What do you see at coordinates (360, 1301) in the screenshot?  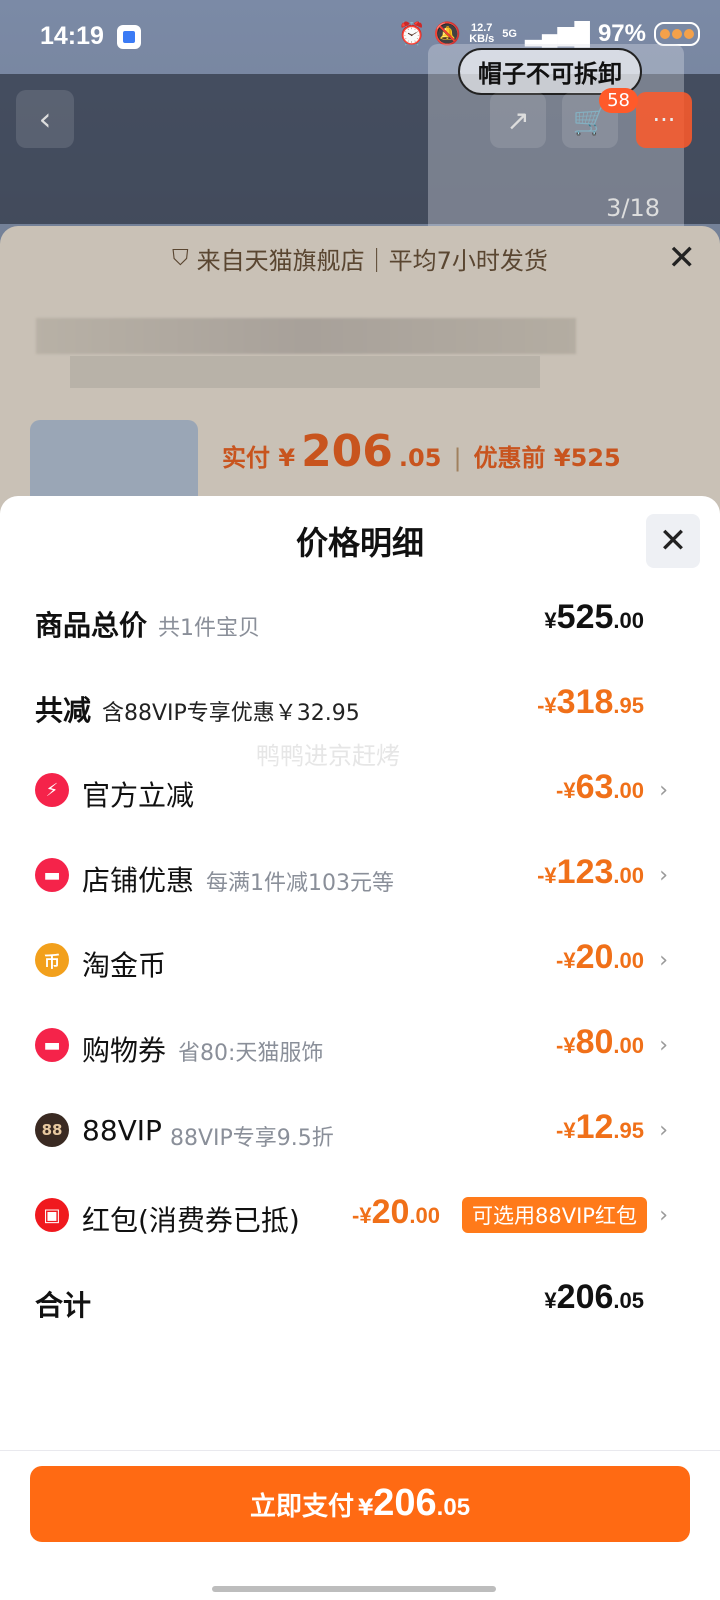 I see `row-grand-total: 合计 ¥206.05` at bounding box center [360, 1301].